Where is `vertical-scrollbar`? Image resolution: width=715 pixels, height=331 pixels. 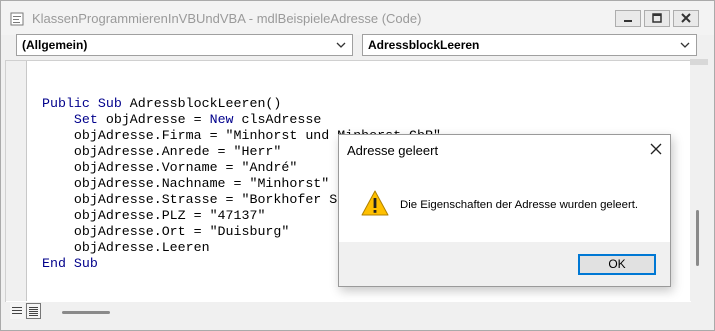
vertical-scrollbar is located at coordinates (699, 180).